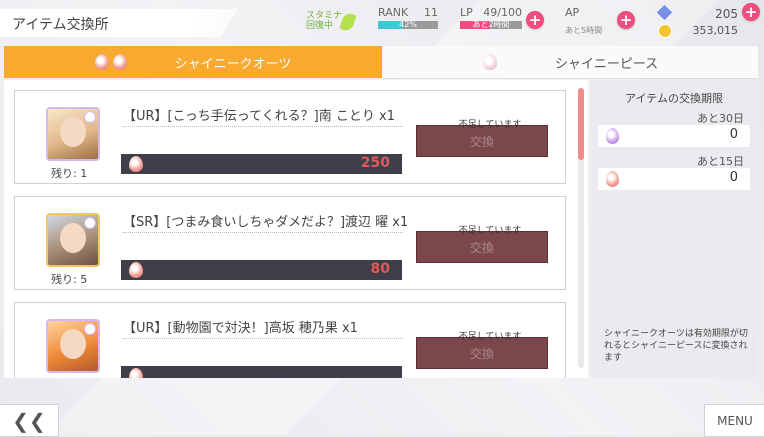 Image resolution: width=764 pixels, height=437 pixels. I want to click on back-button: ❮❮, so click(29, 420).